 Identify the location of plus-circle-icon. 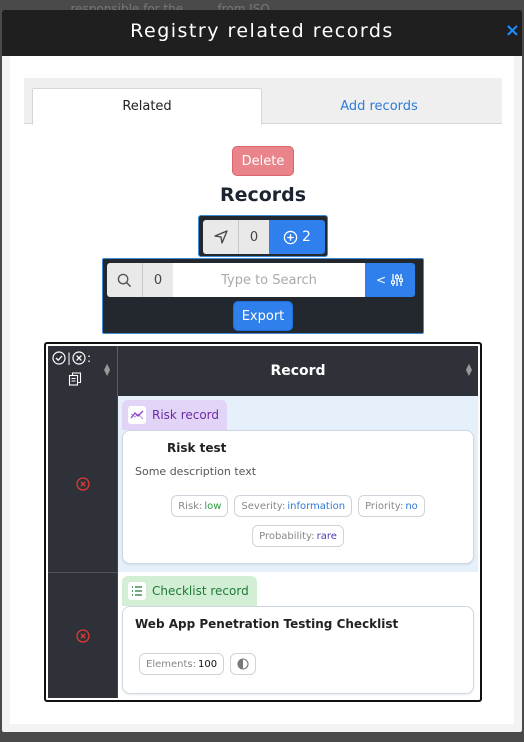
(290, 237).